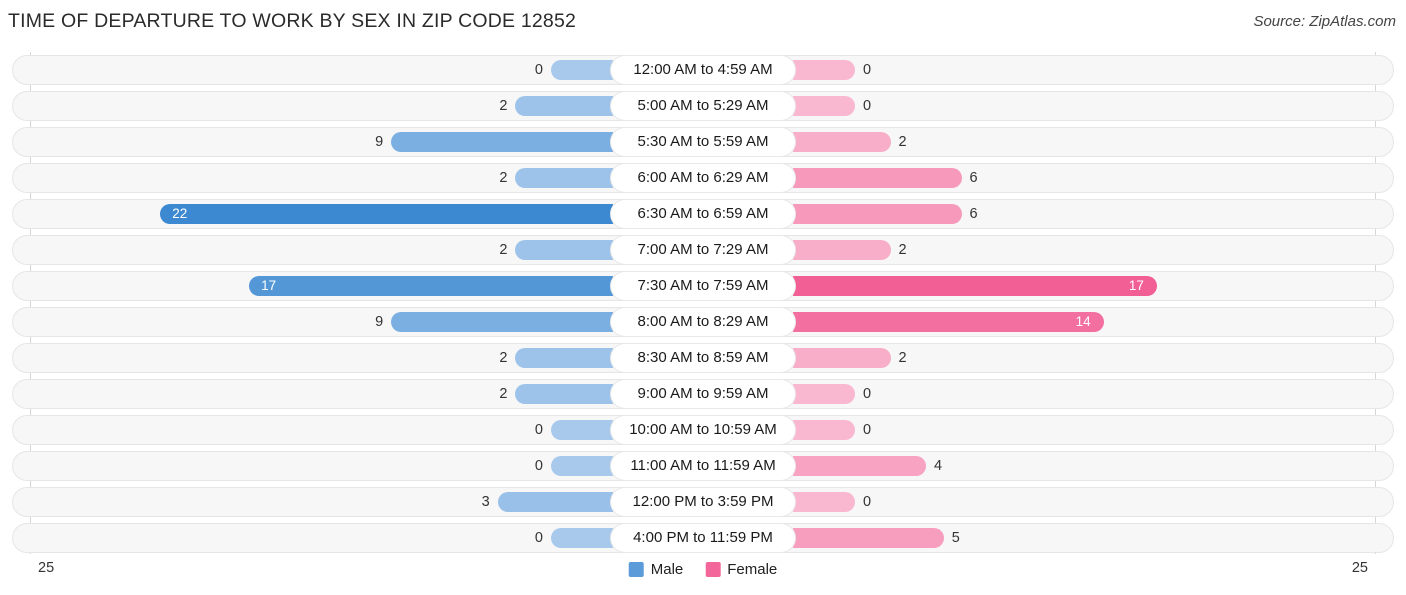  I want to click on category-label: 6:00 AM to 6:29 AM, so click(703, 178).